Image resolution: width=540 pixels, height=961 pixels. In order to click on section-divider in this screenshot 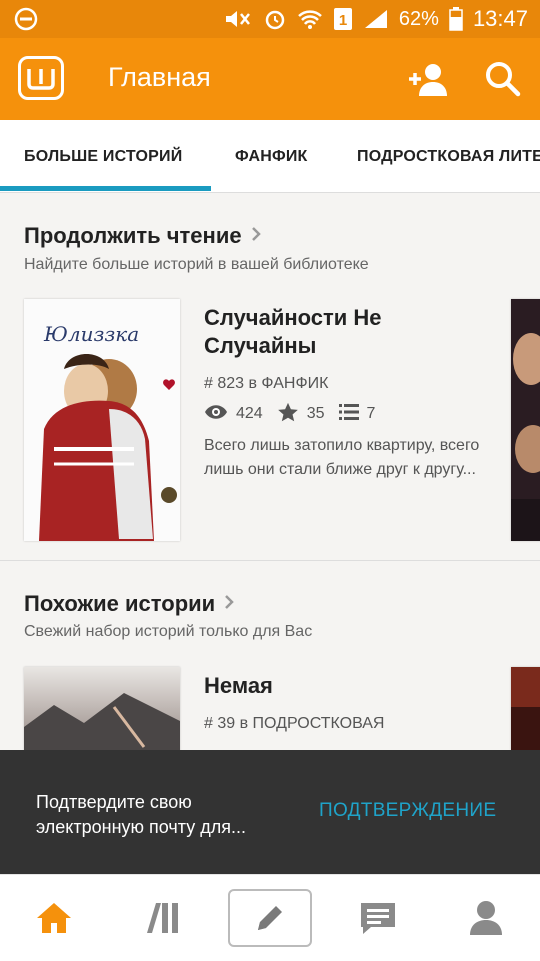, I will do `click(270, 560)`.